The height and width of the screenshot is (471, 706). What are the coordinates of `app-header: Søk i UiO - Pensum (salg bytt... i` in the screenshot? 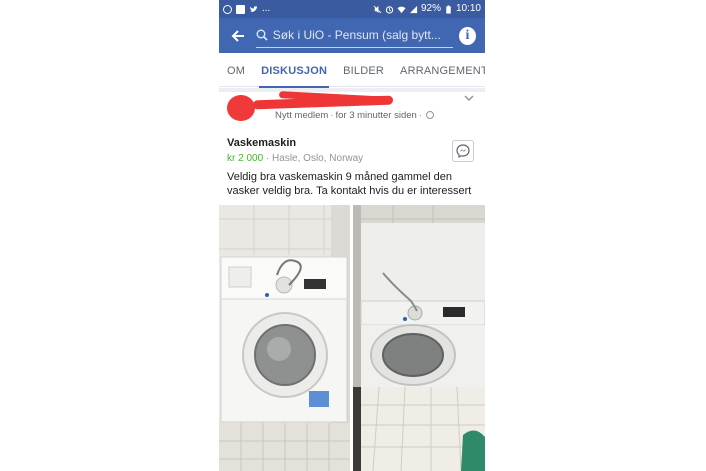 It's located at (352, 35).